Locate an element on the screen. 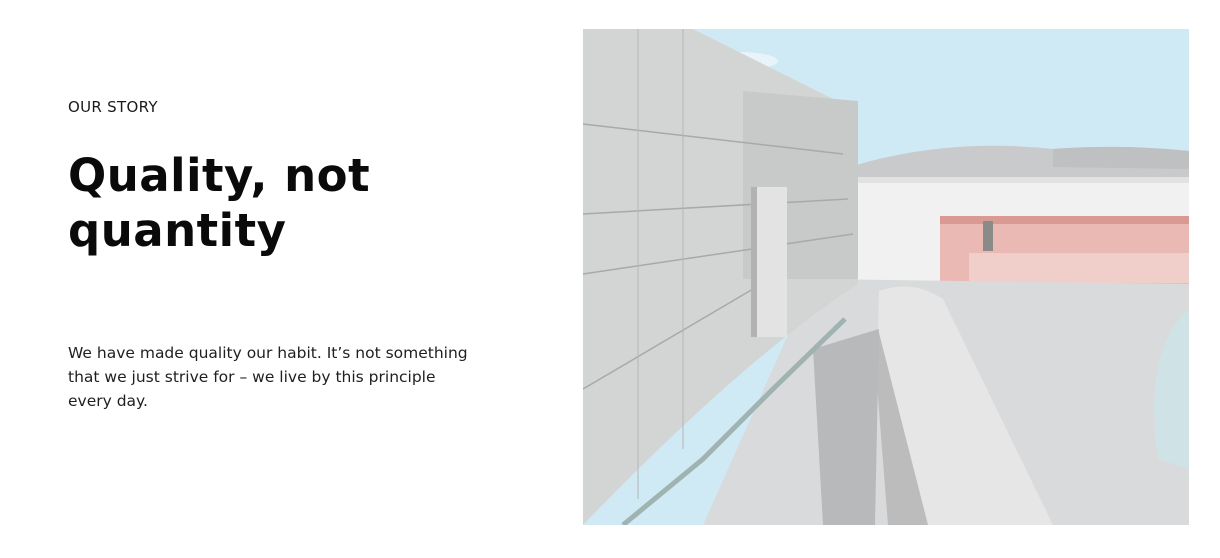  headline-line-2: quantity is located at coordinates (177, 230).